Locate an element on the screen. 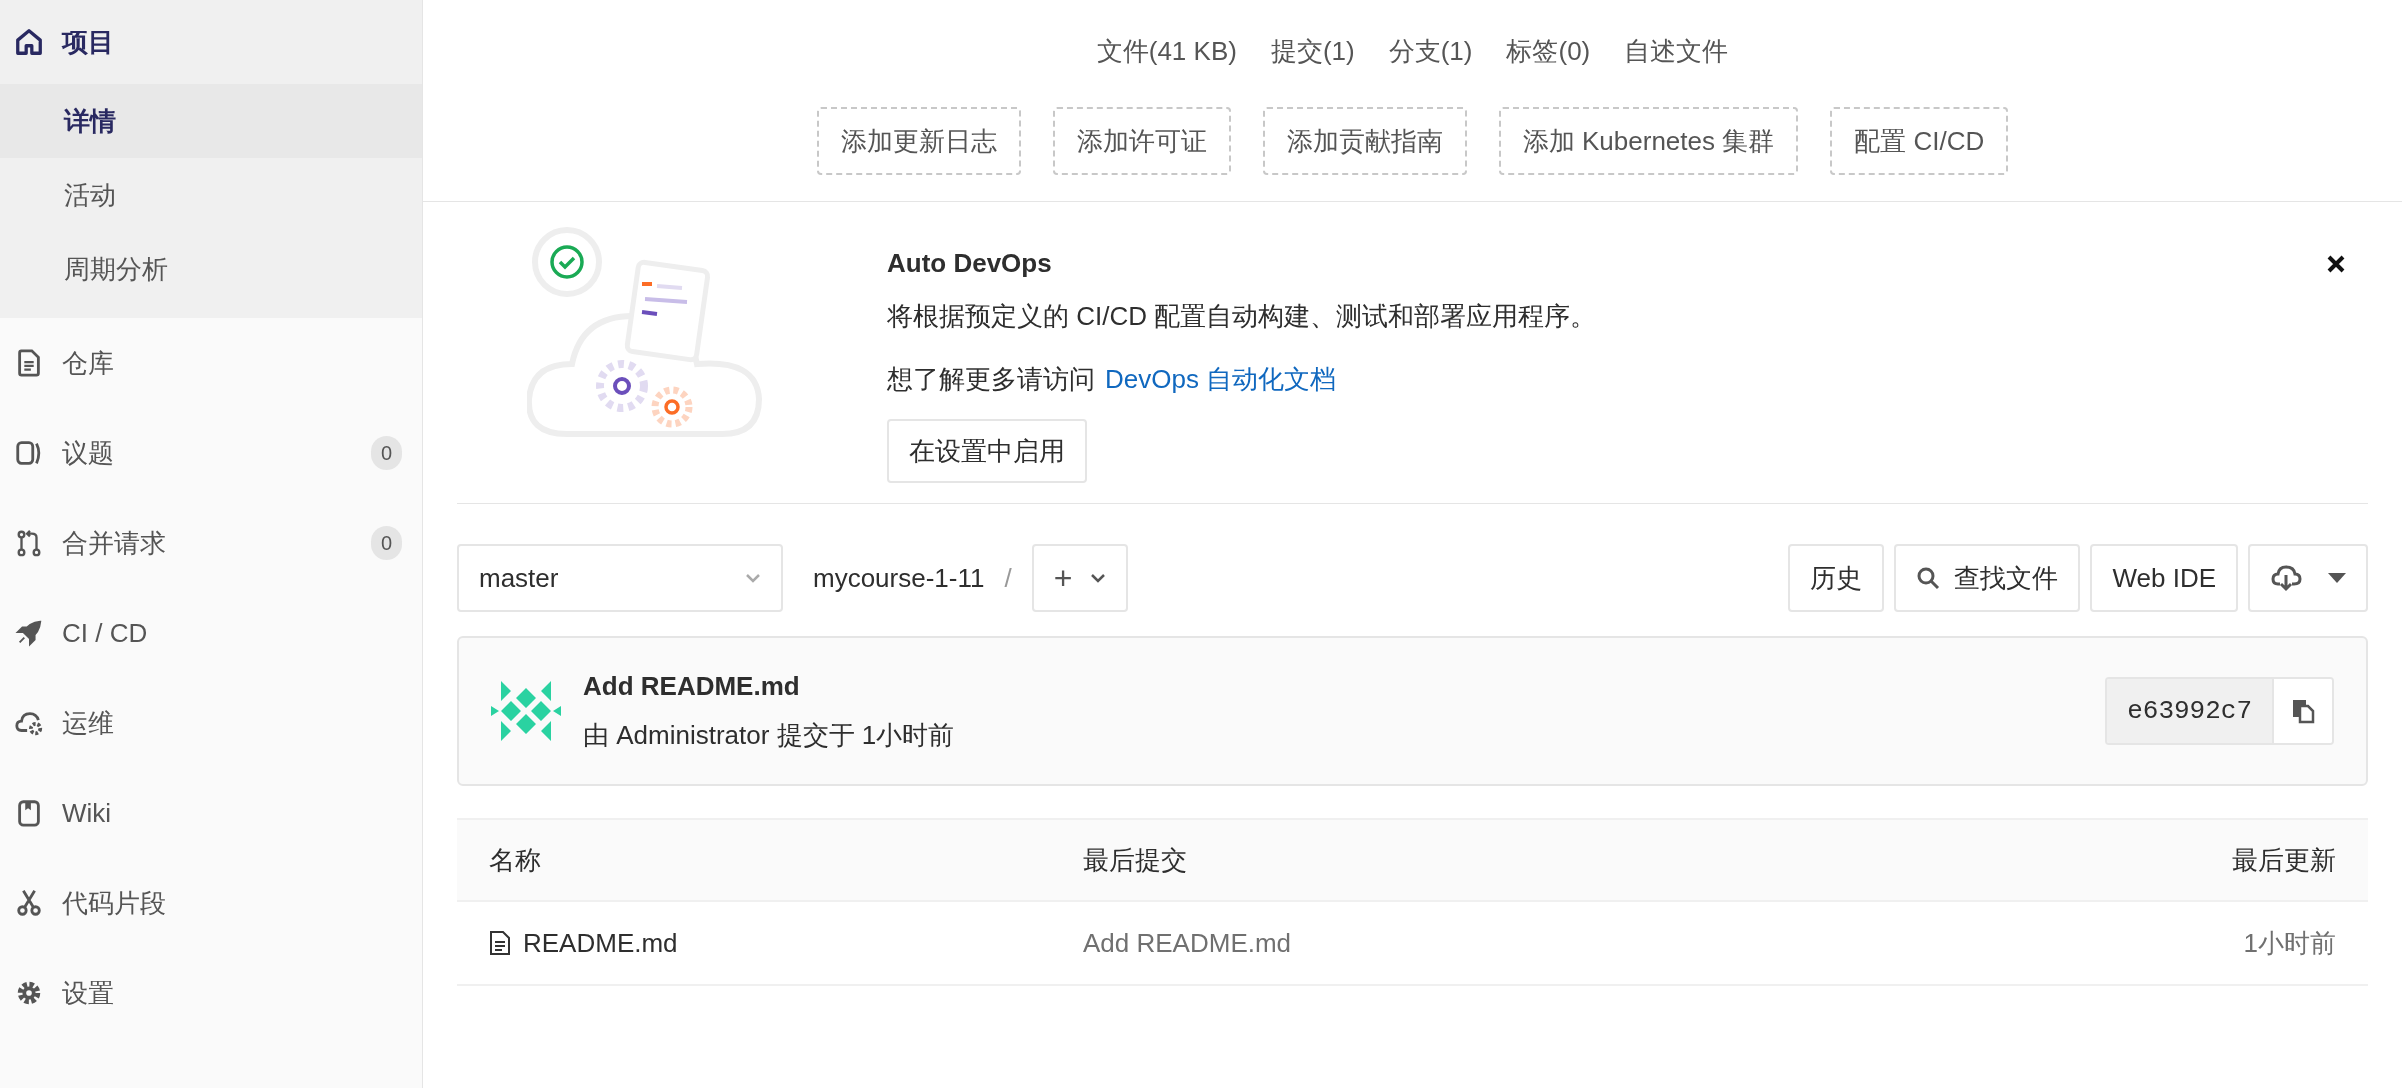  stat-link: 提交(1) is located at coordinates (1312, 51).